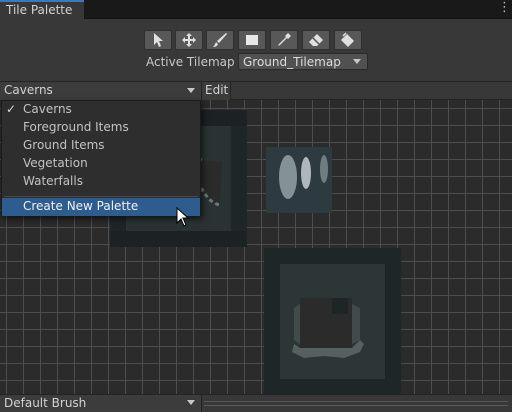 This screenshot has width=512, height=412. Describe the element at coordinates (64, 145) in the screenshot. I see `menu-item-label: Ground Items` at that location.